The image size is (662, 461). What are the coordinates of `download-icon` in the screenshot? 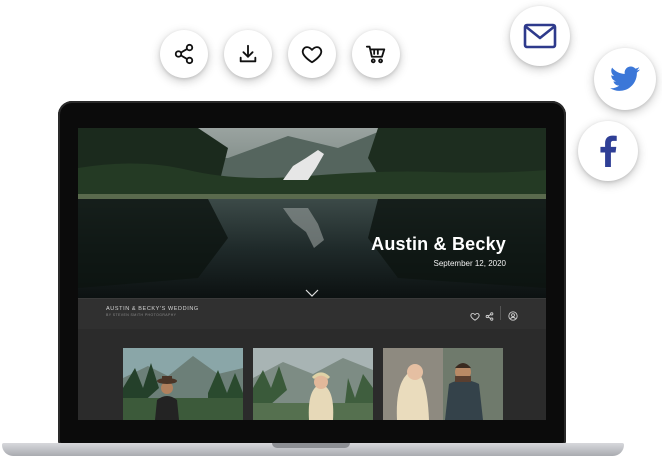 It's located at (248, 54).